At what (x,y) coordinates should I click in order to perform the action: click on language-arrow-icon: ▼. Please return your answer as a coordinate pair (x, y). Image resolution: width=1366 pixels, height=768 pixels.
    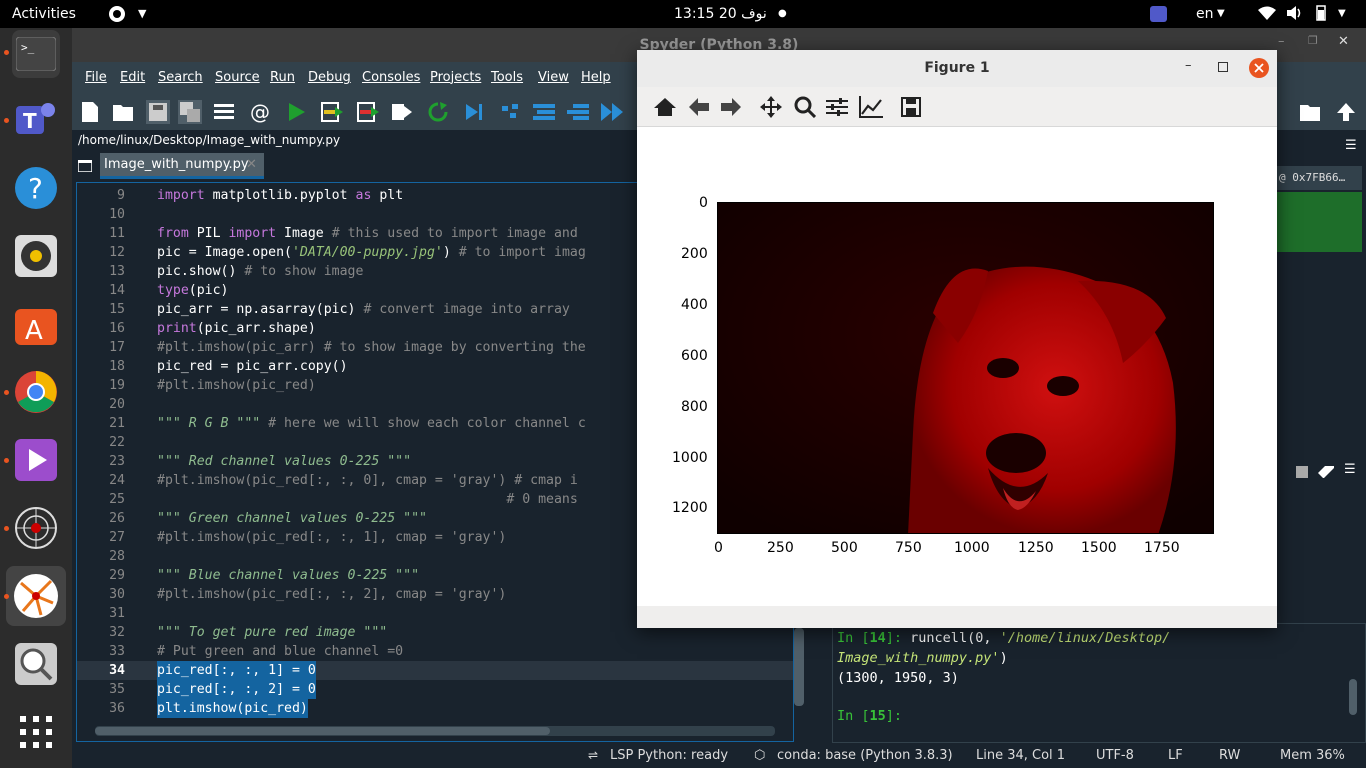
    Looking at the image, I should click on (1221, 14).